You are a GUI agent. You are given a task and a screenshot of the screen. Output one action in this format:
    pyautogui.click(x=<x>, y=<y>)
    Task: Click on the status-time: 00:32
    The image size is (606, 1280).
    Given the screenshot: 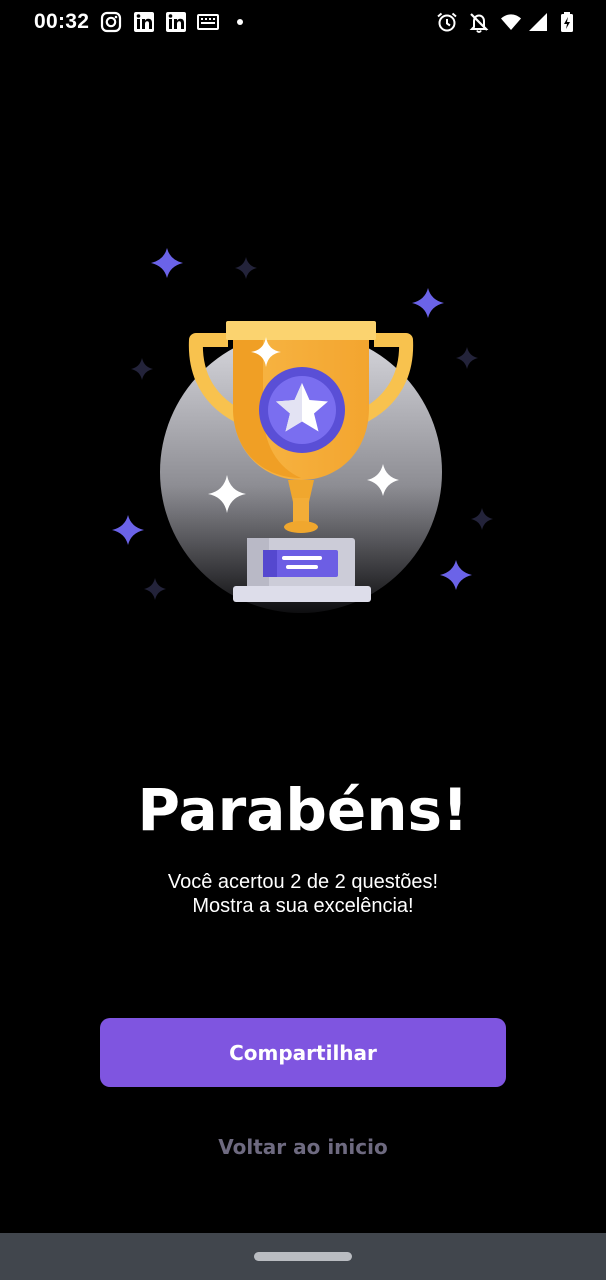 What is the action you would take?
    pyautogui.click(x=62, y=21)
    